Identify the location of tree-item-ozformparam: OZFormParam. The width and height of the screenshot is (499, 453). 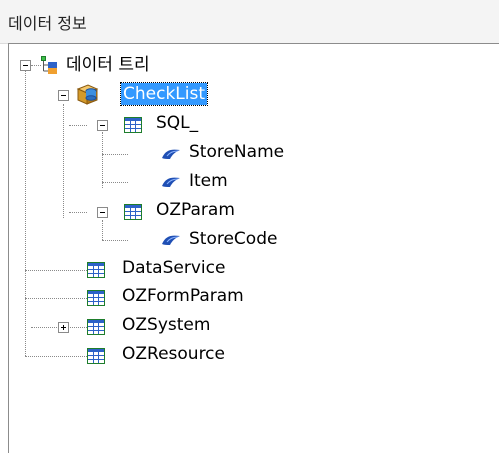
(183, 296).